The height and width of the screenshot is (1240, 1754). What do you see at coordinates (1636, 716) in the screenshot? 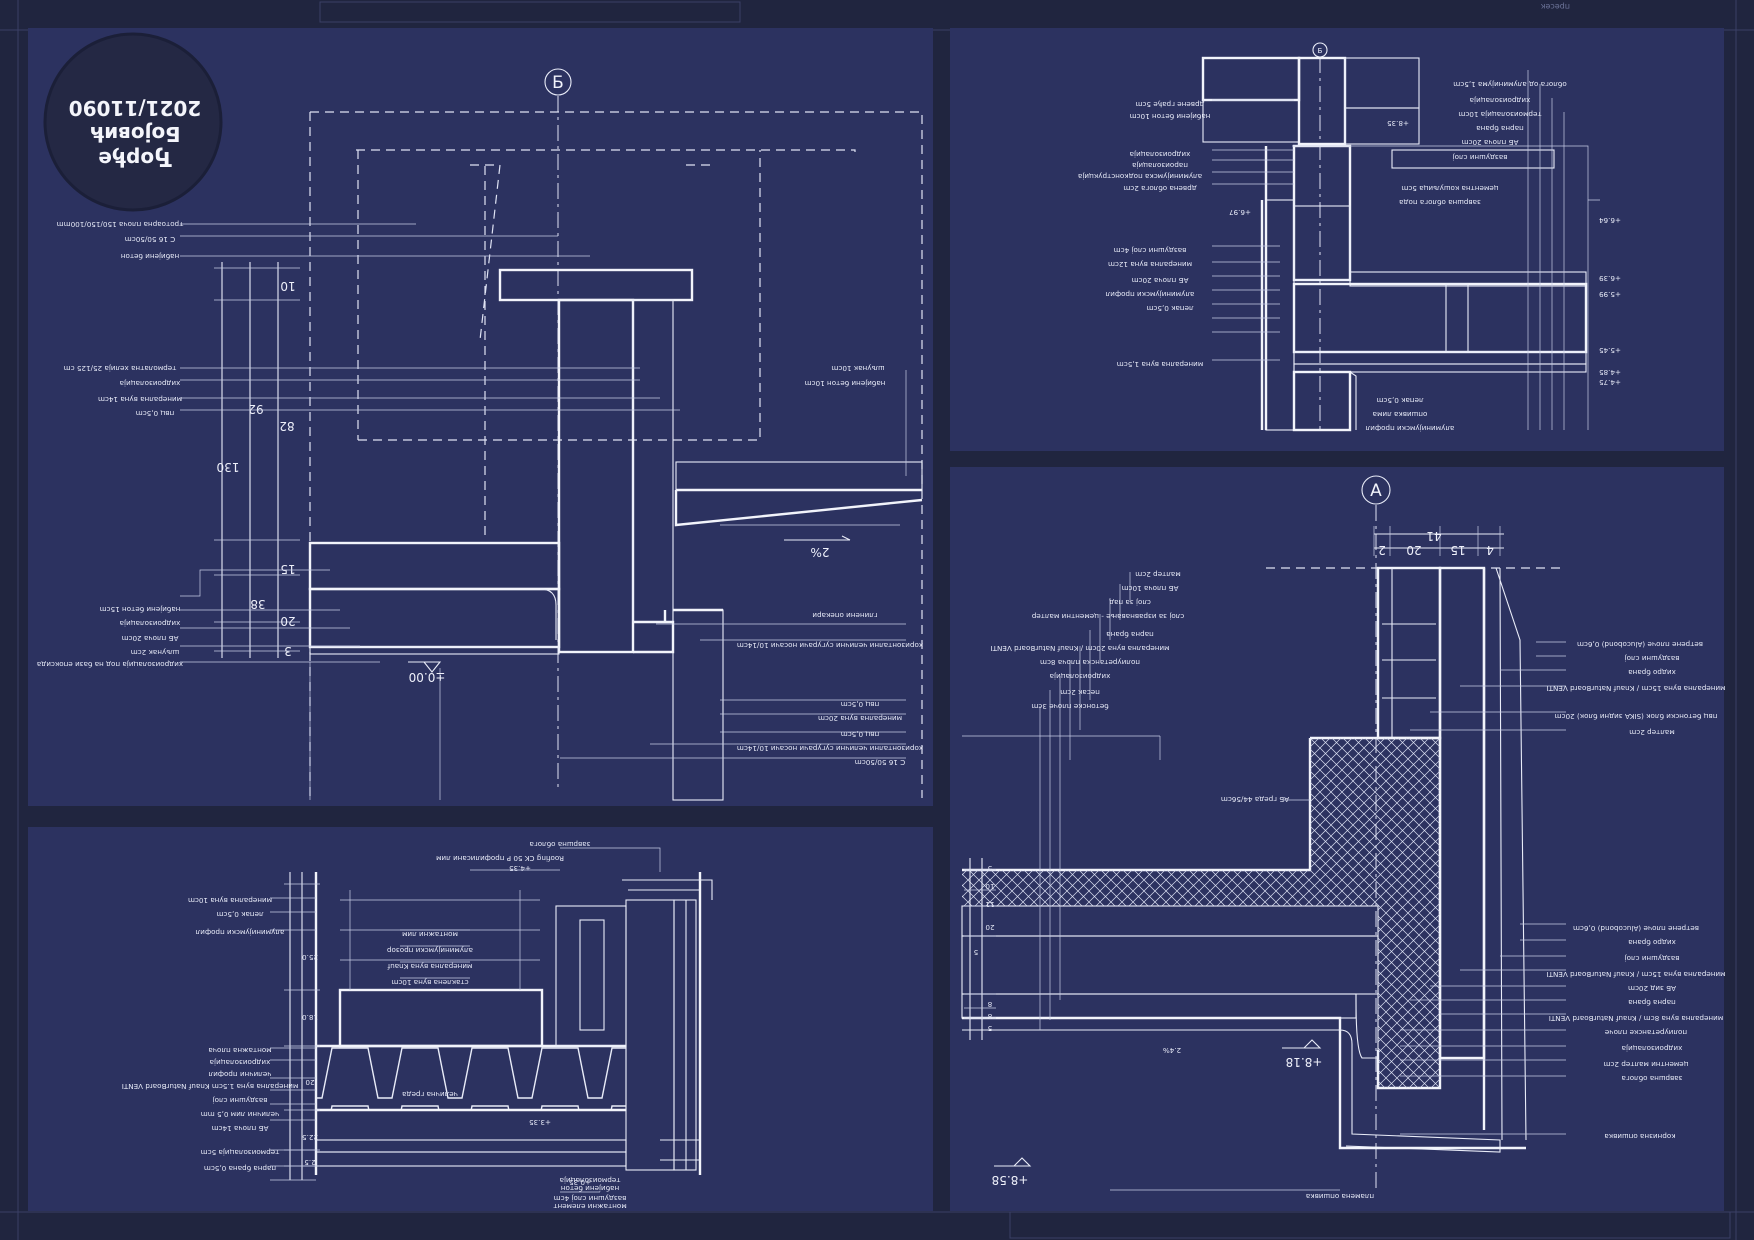
I see `label-brr-4: пвц бетонски блок (SIKA зидни блок) 20cm` at bounding box center [1636, 716].